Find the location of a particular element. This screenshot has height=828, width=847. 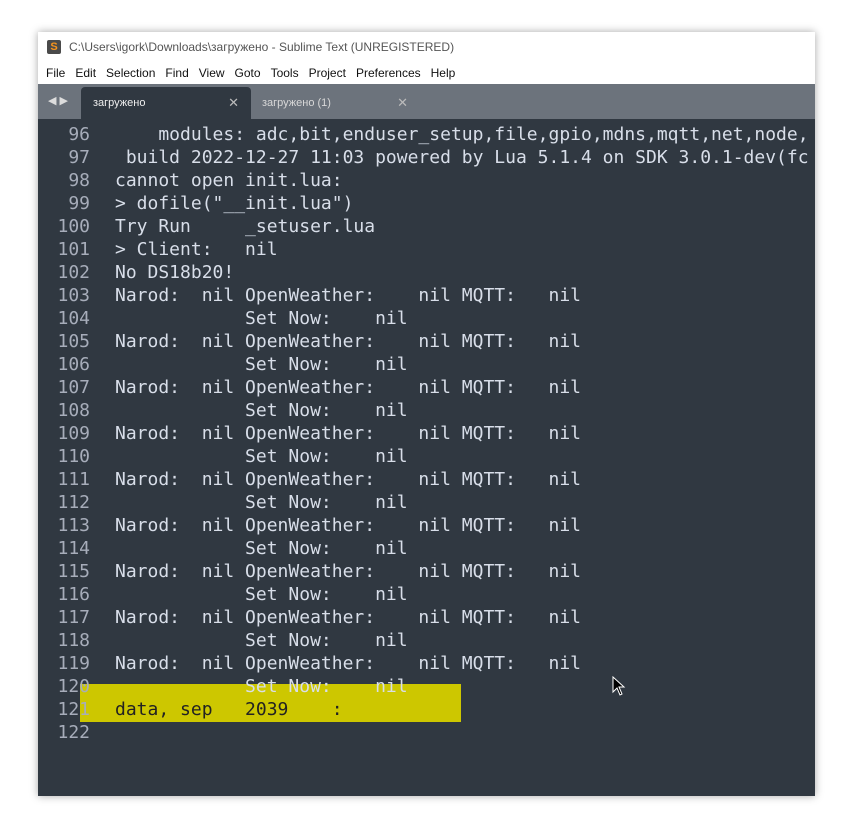

code-line: 113 Narod: nil OpenWeather: nil MQTT: nil is located at coordinates (426, 525).